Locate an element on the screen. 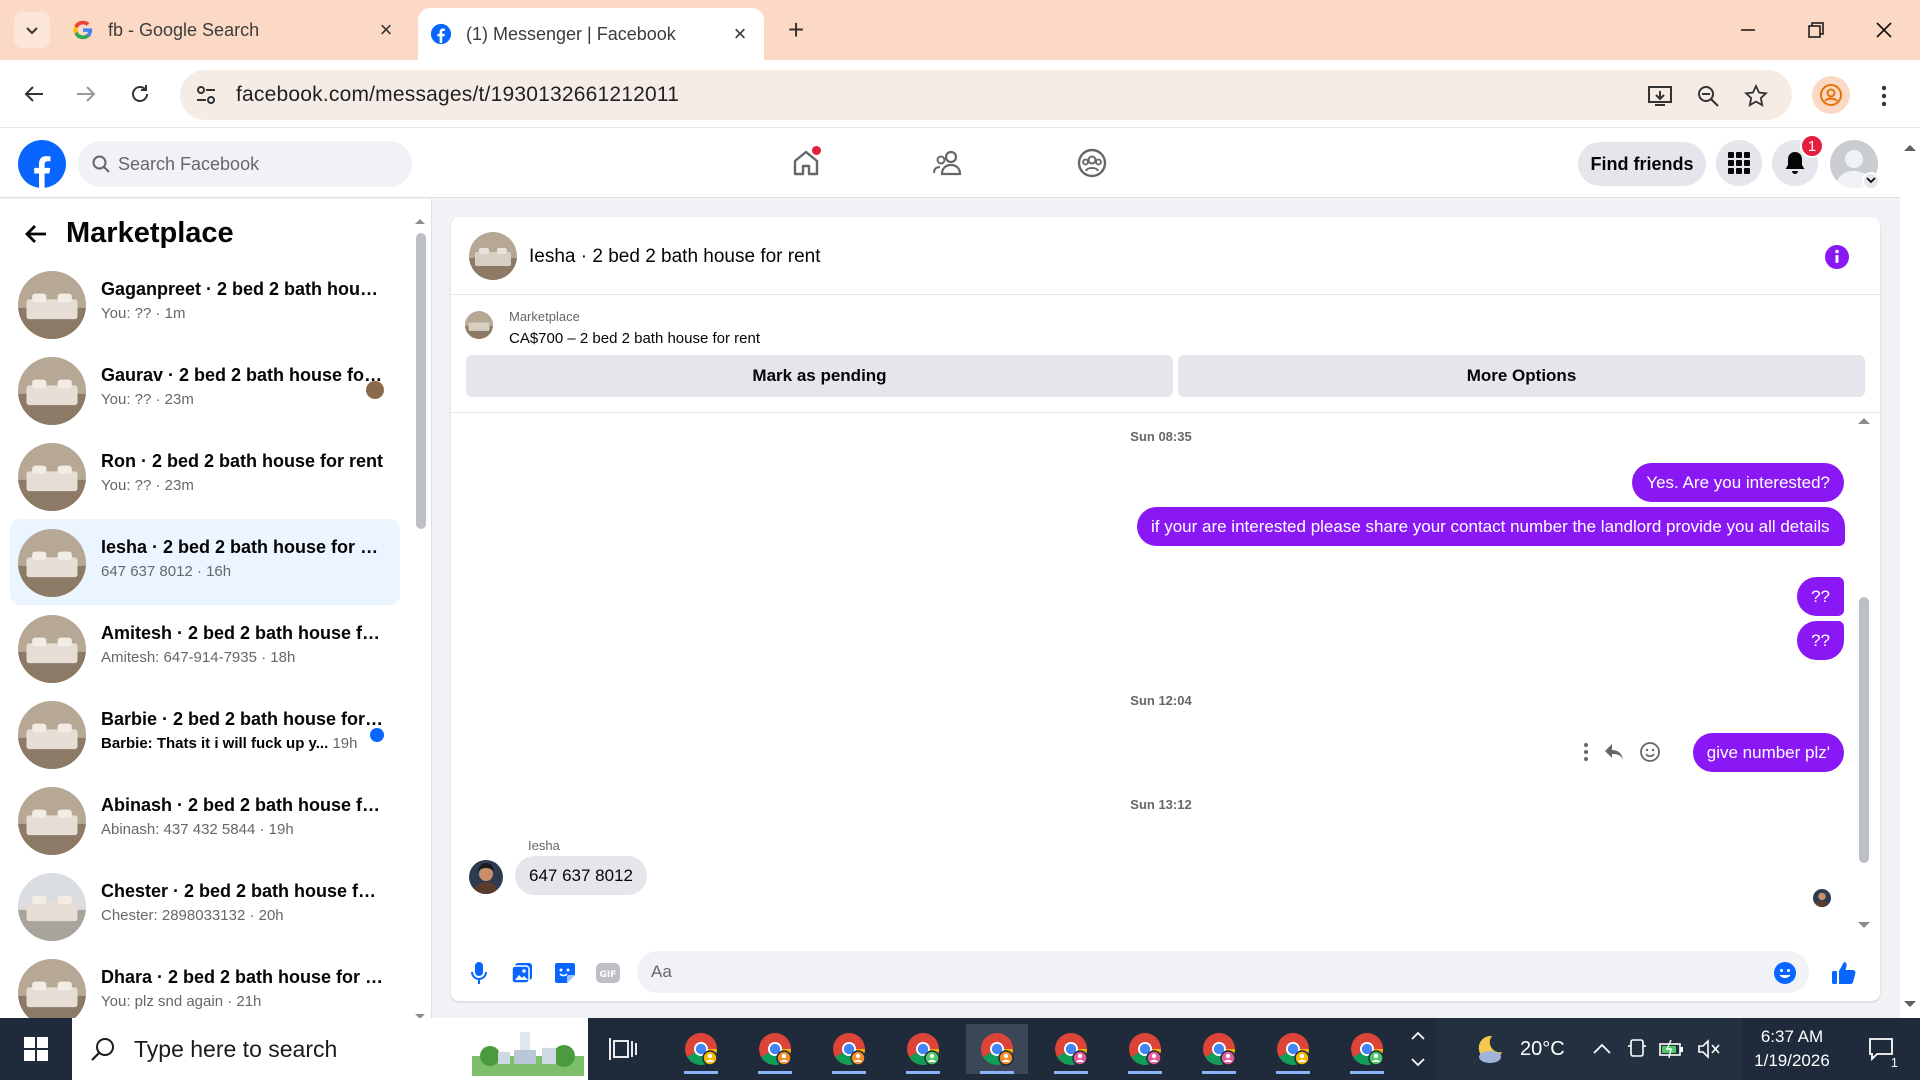 The width and height of the screenshot is (1920, 1080). restore-button is located at coordinates (1816, 30).